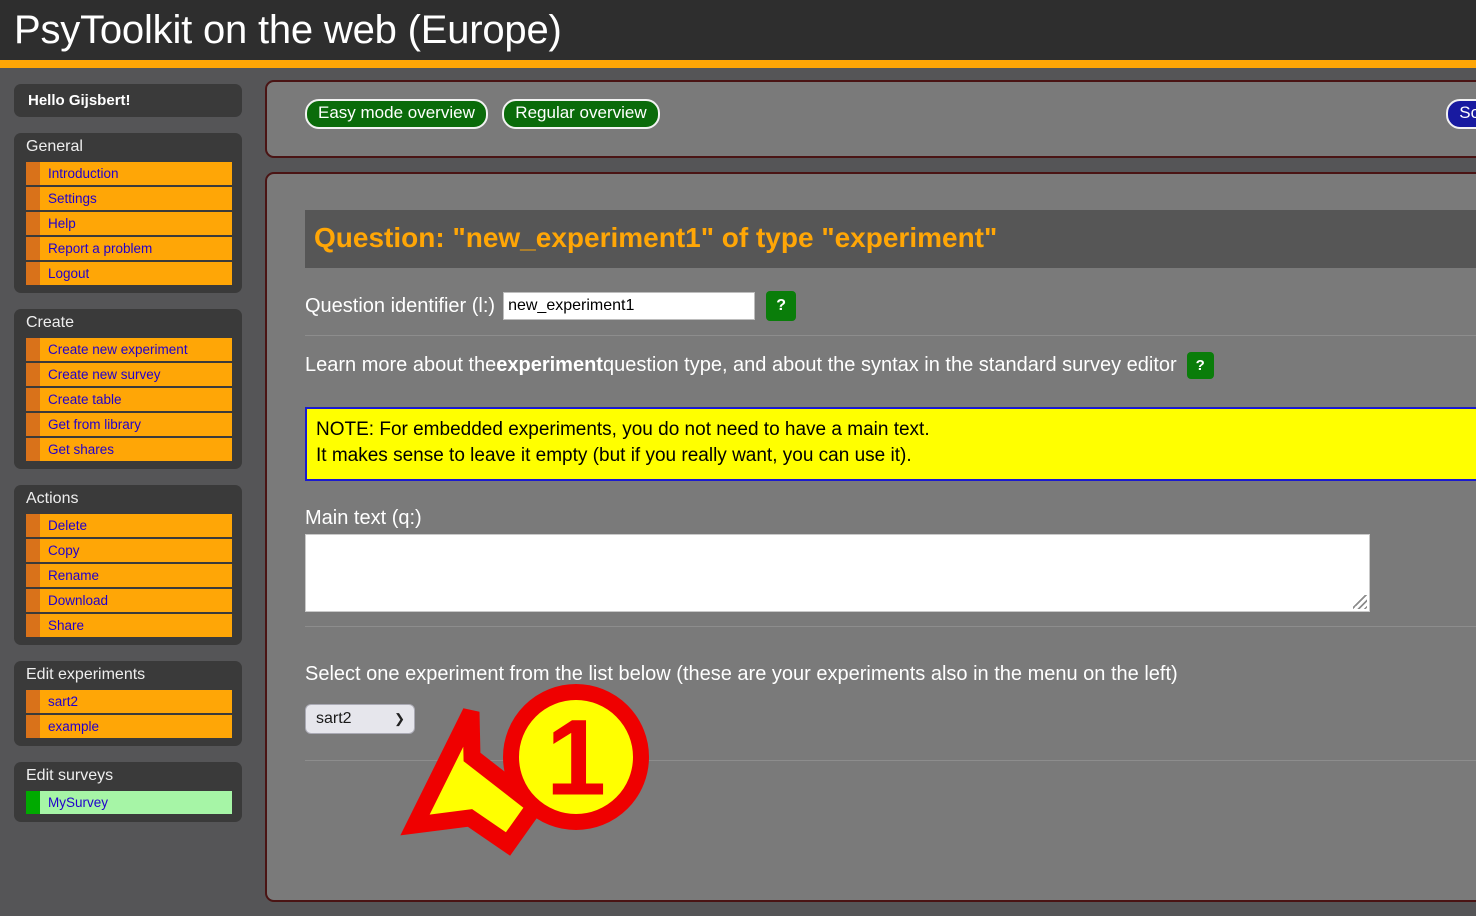 This screenshot has height=916, width=1476. What do you see at coordinates (95, 424) in the screenshot?
I see `sidebar-item-label: Get from library` at bounding box center [95, 424].